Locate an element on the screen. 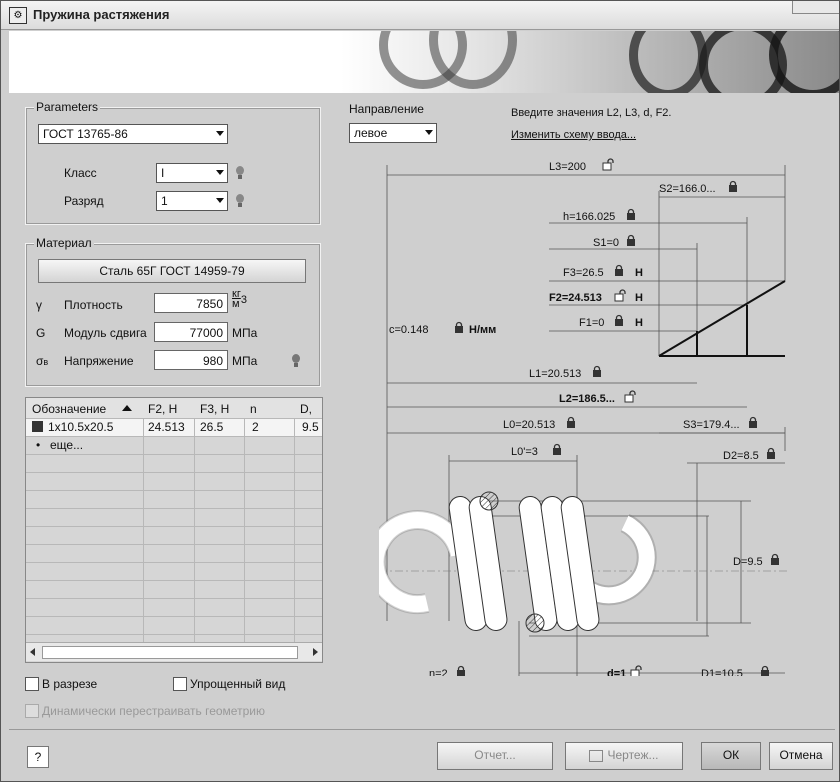 The image size is (840, 782). input-hint: Введите значения L2, L3, d, F2. is located at coordinates (591, 113).